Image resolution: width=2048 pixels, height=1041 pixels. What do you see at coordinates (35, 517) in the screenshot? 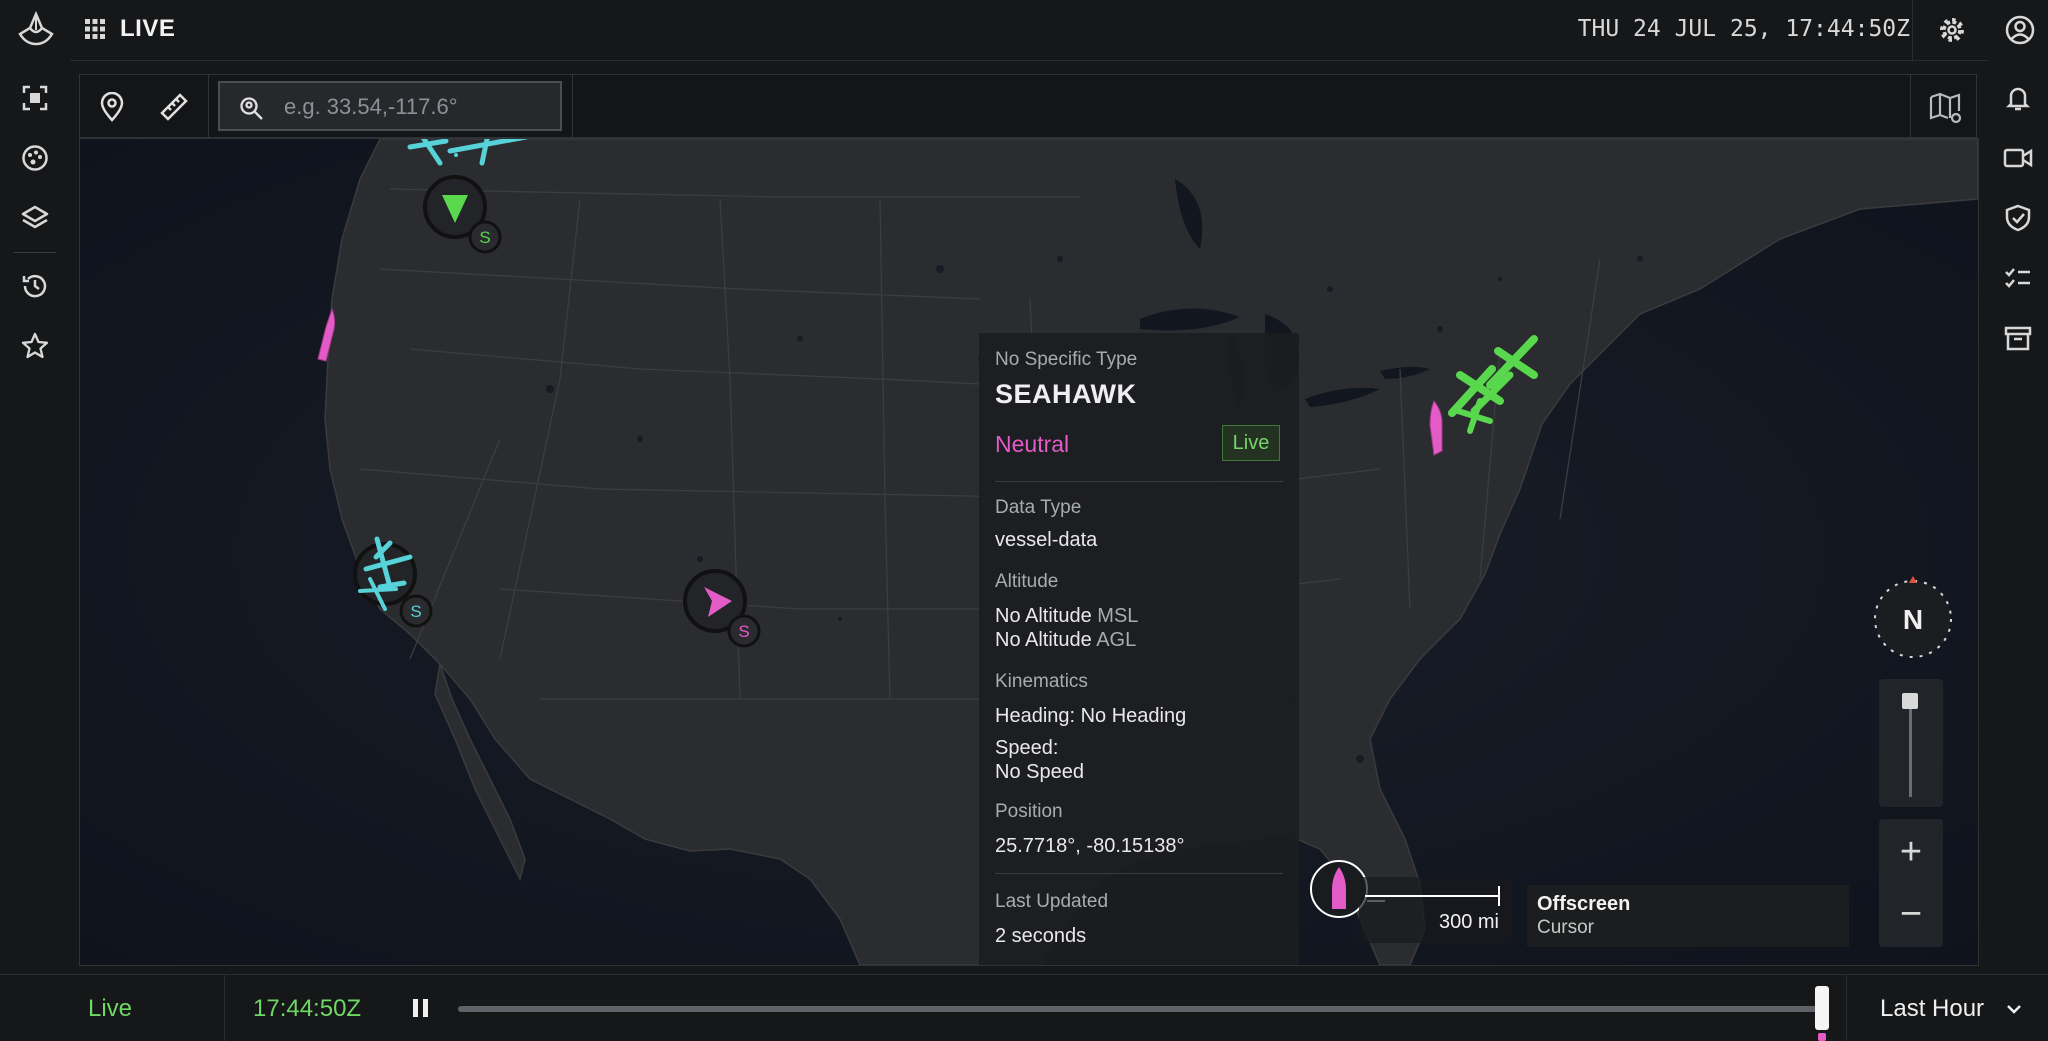
I see `left-sidebar` at bounding box center [35, 517].